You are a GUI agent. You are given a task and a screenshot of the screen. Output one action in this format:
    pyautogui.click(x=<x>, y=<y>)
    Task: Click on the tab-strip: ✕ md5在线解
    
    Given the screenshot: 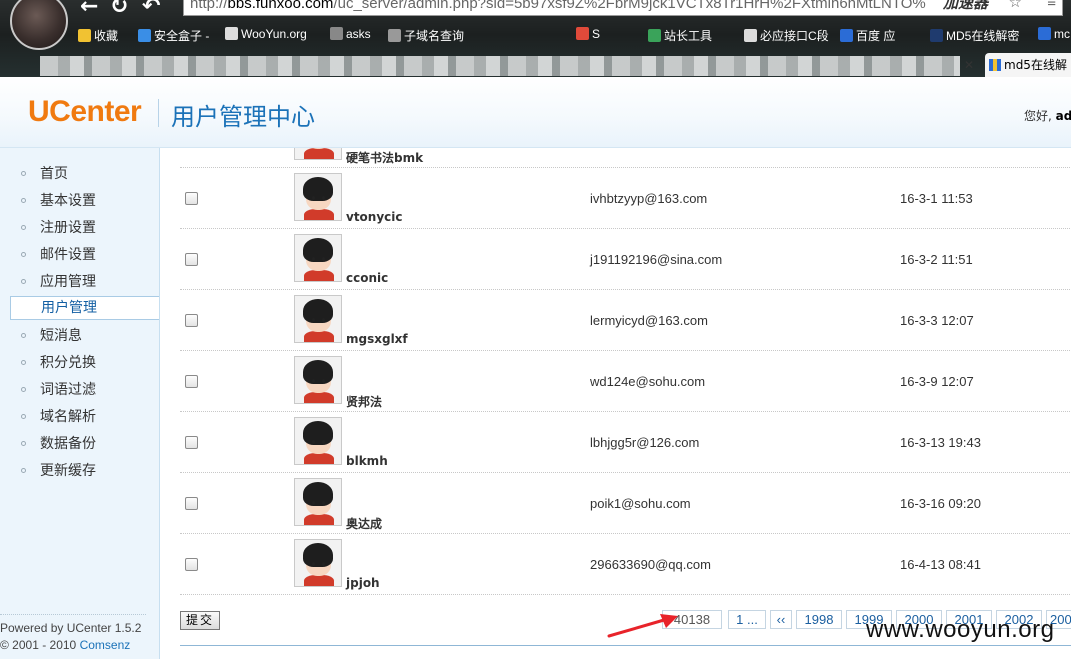 What is the action you would take?
    pyautogui.click(x=535, y=62)
    